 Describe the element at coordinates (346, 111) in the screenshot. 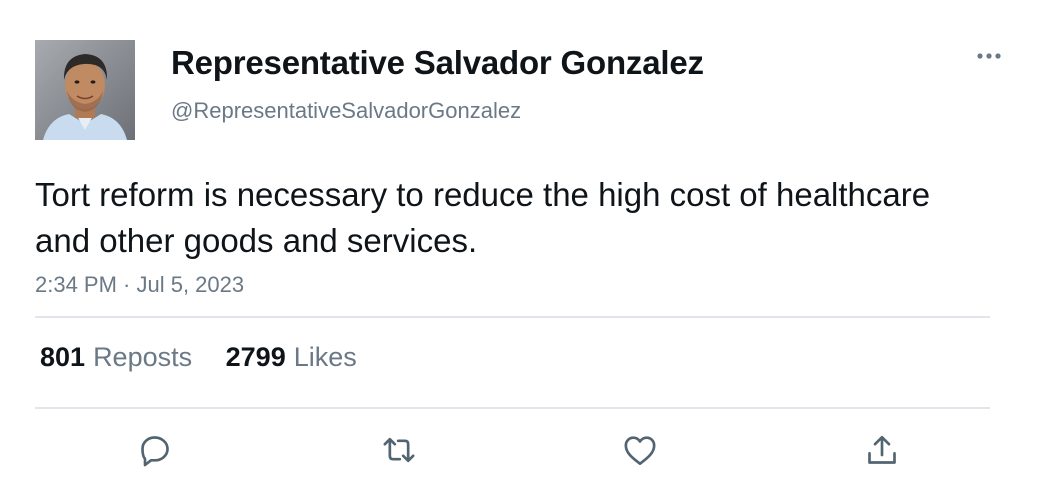

I see `user-handle: @RepresentativeSalvadorGonzalez` at that location.